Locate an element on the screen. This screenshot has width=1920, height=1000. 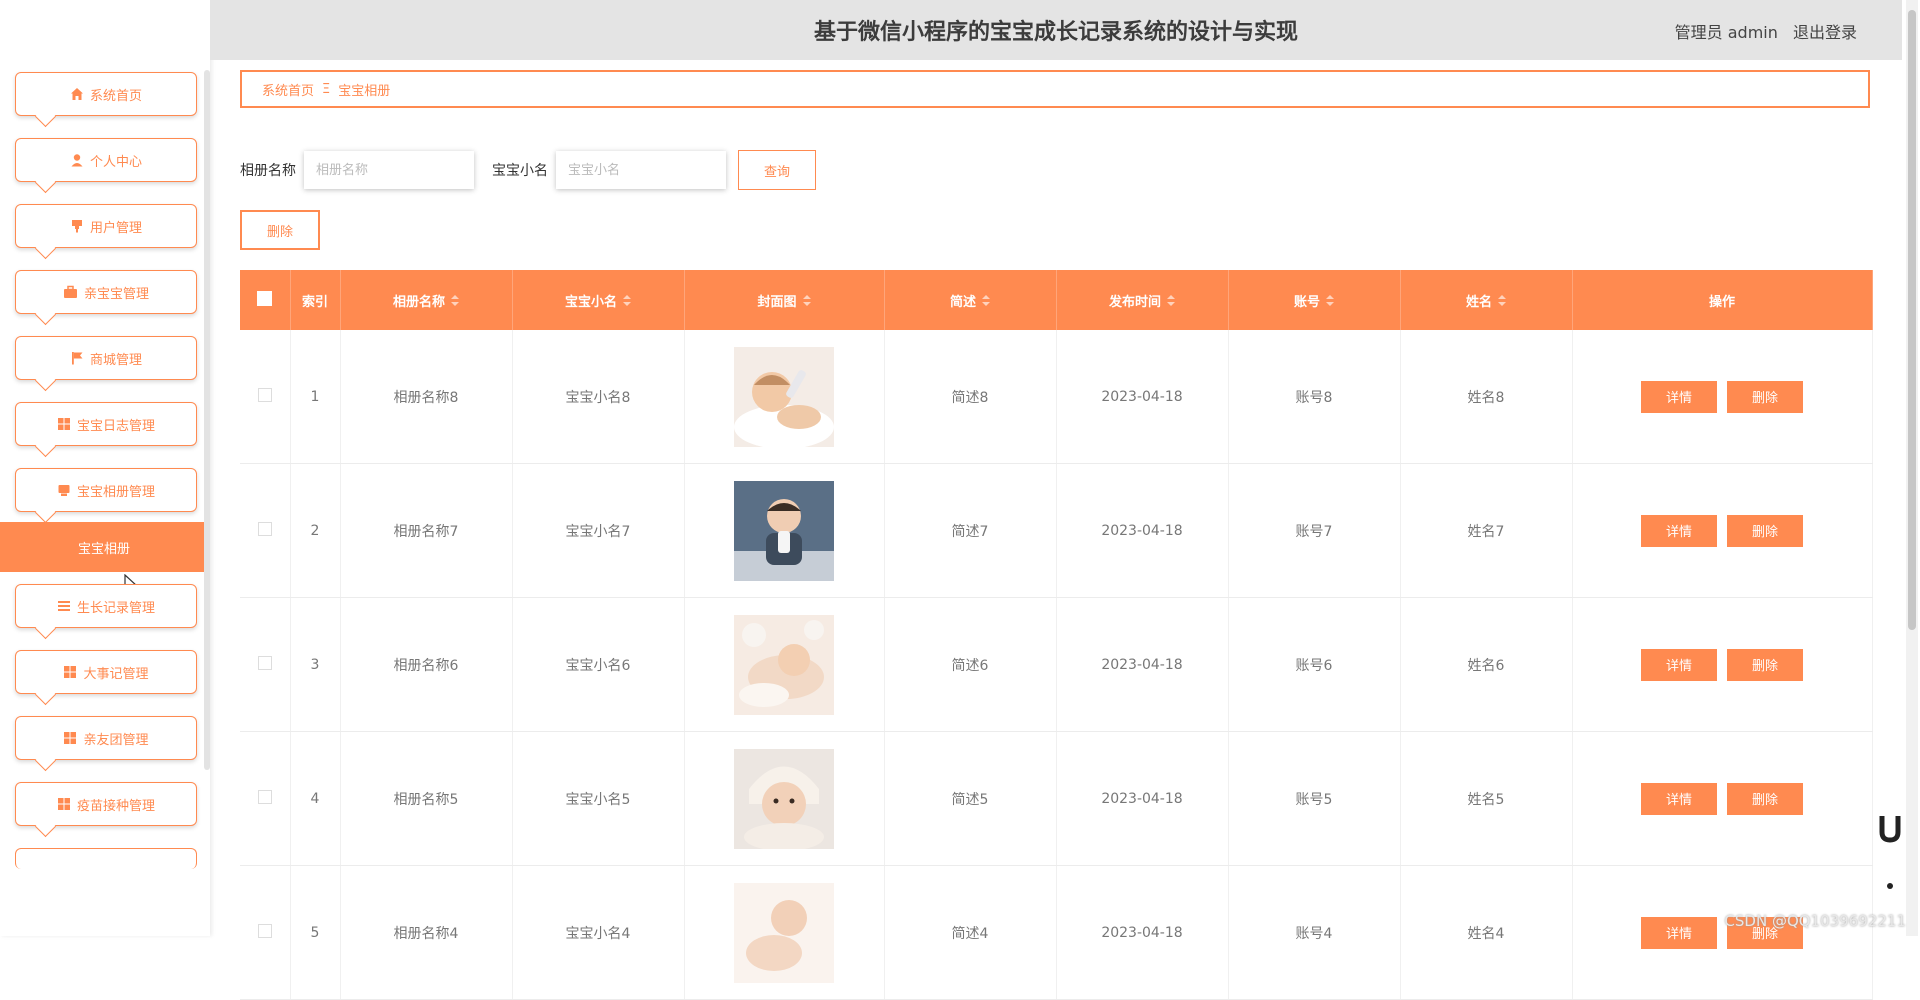
sidebar-item-album: 宝宝相册管理 is located at coordinates (106, 490).